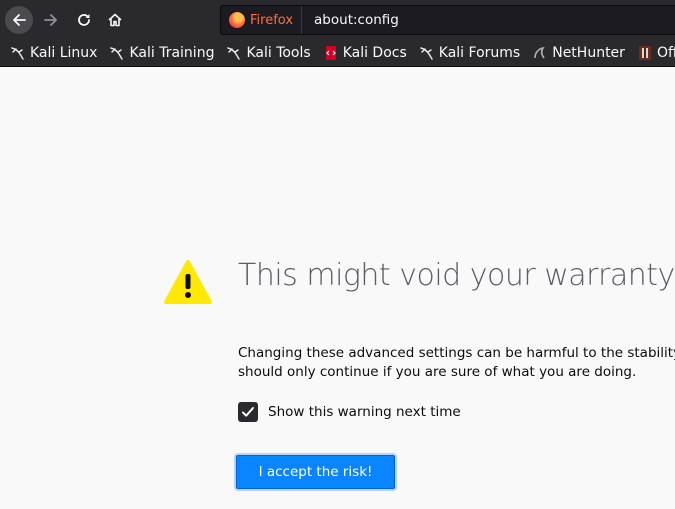  I want to click on back-arrow-icon, so click(19, 20).